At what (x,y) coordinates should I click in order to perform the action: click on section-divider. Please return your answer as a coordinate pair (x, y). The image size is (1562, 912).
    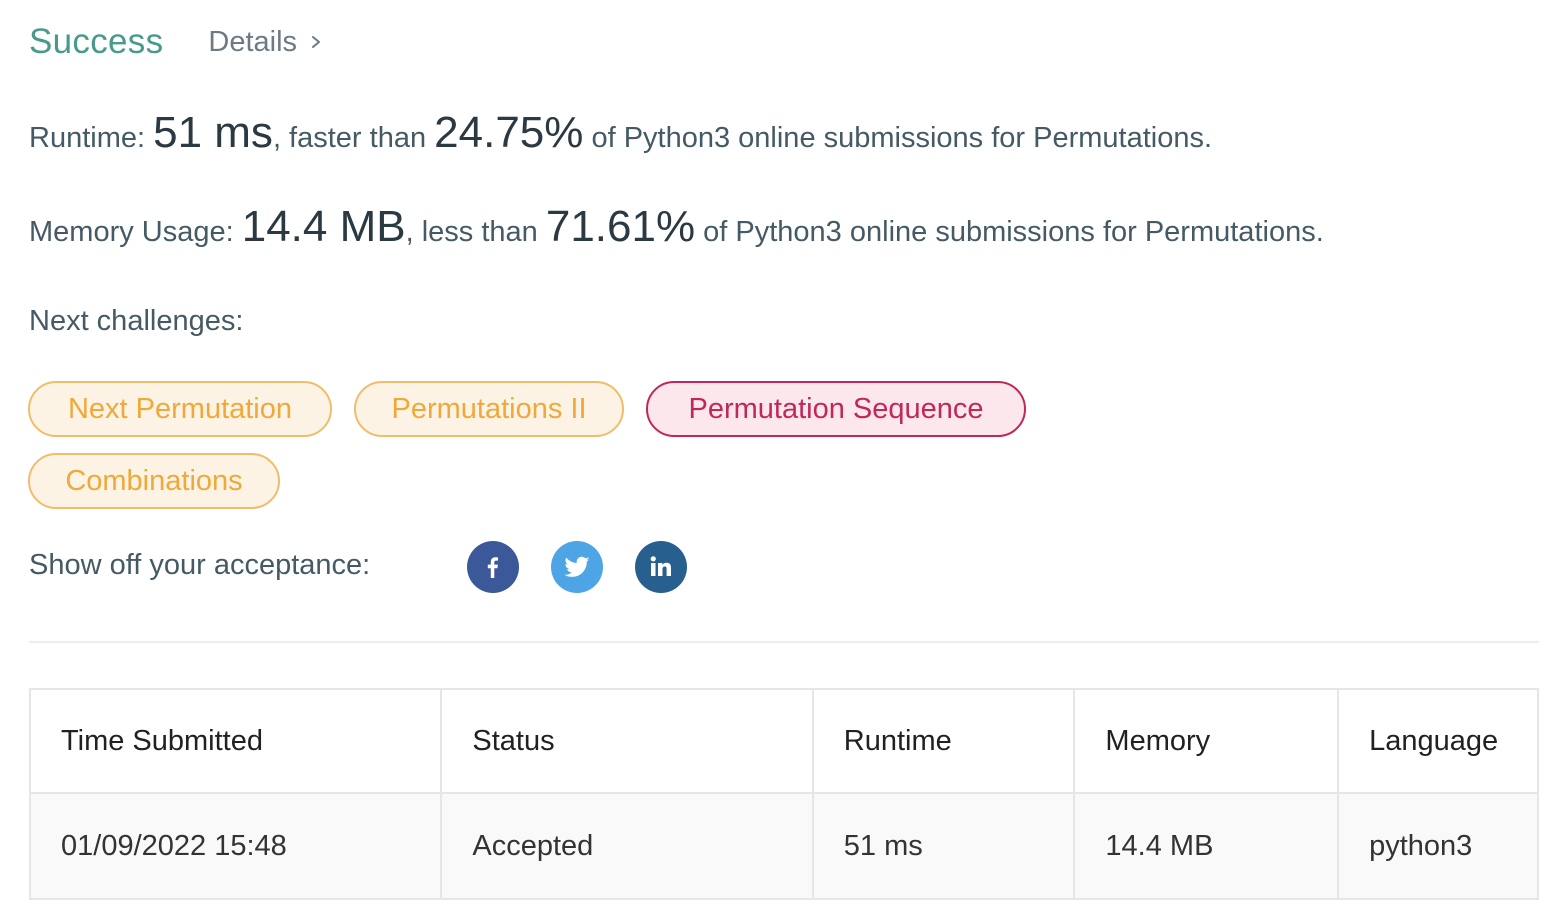
    Looking at the image, I should click on (784, 642).